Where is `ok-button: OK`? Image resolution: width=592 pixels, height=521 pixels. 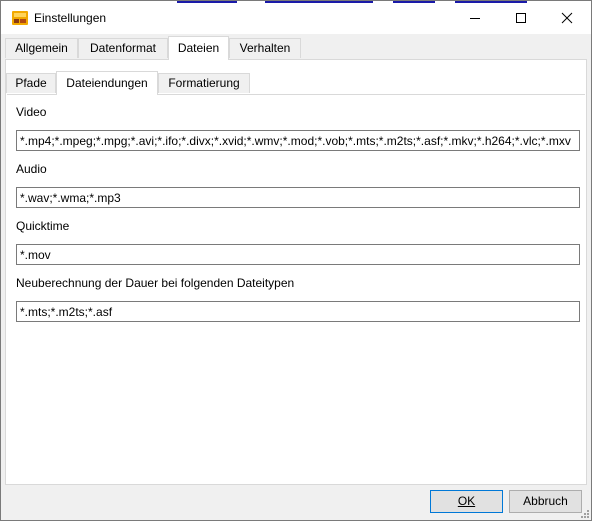 ok-button: OK is located at coordinates (466, 501).